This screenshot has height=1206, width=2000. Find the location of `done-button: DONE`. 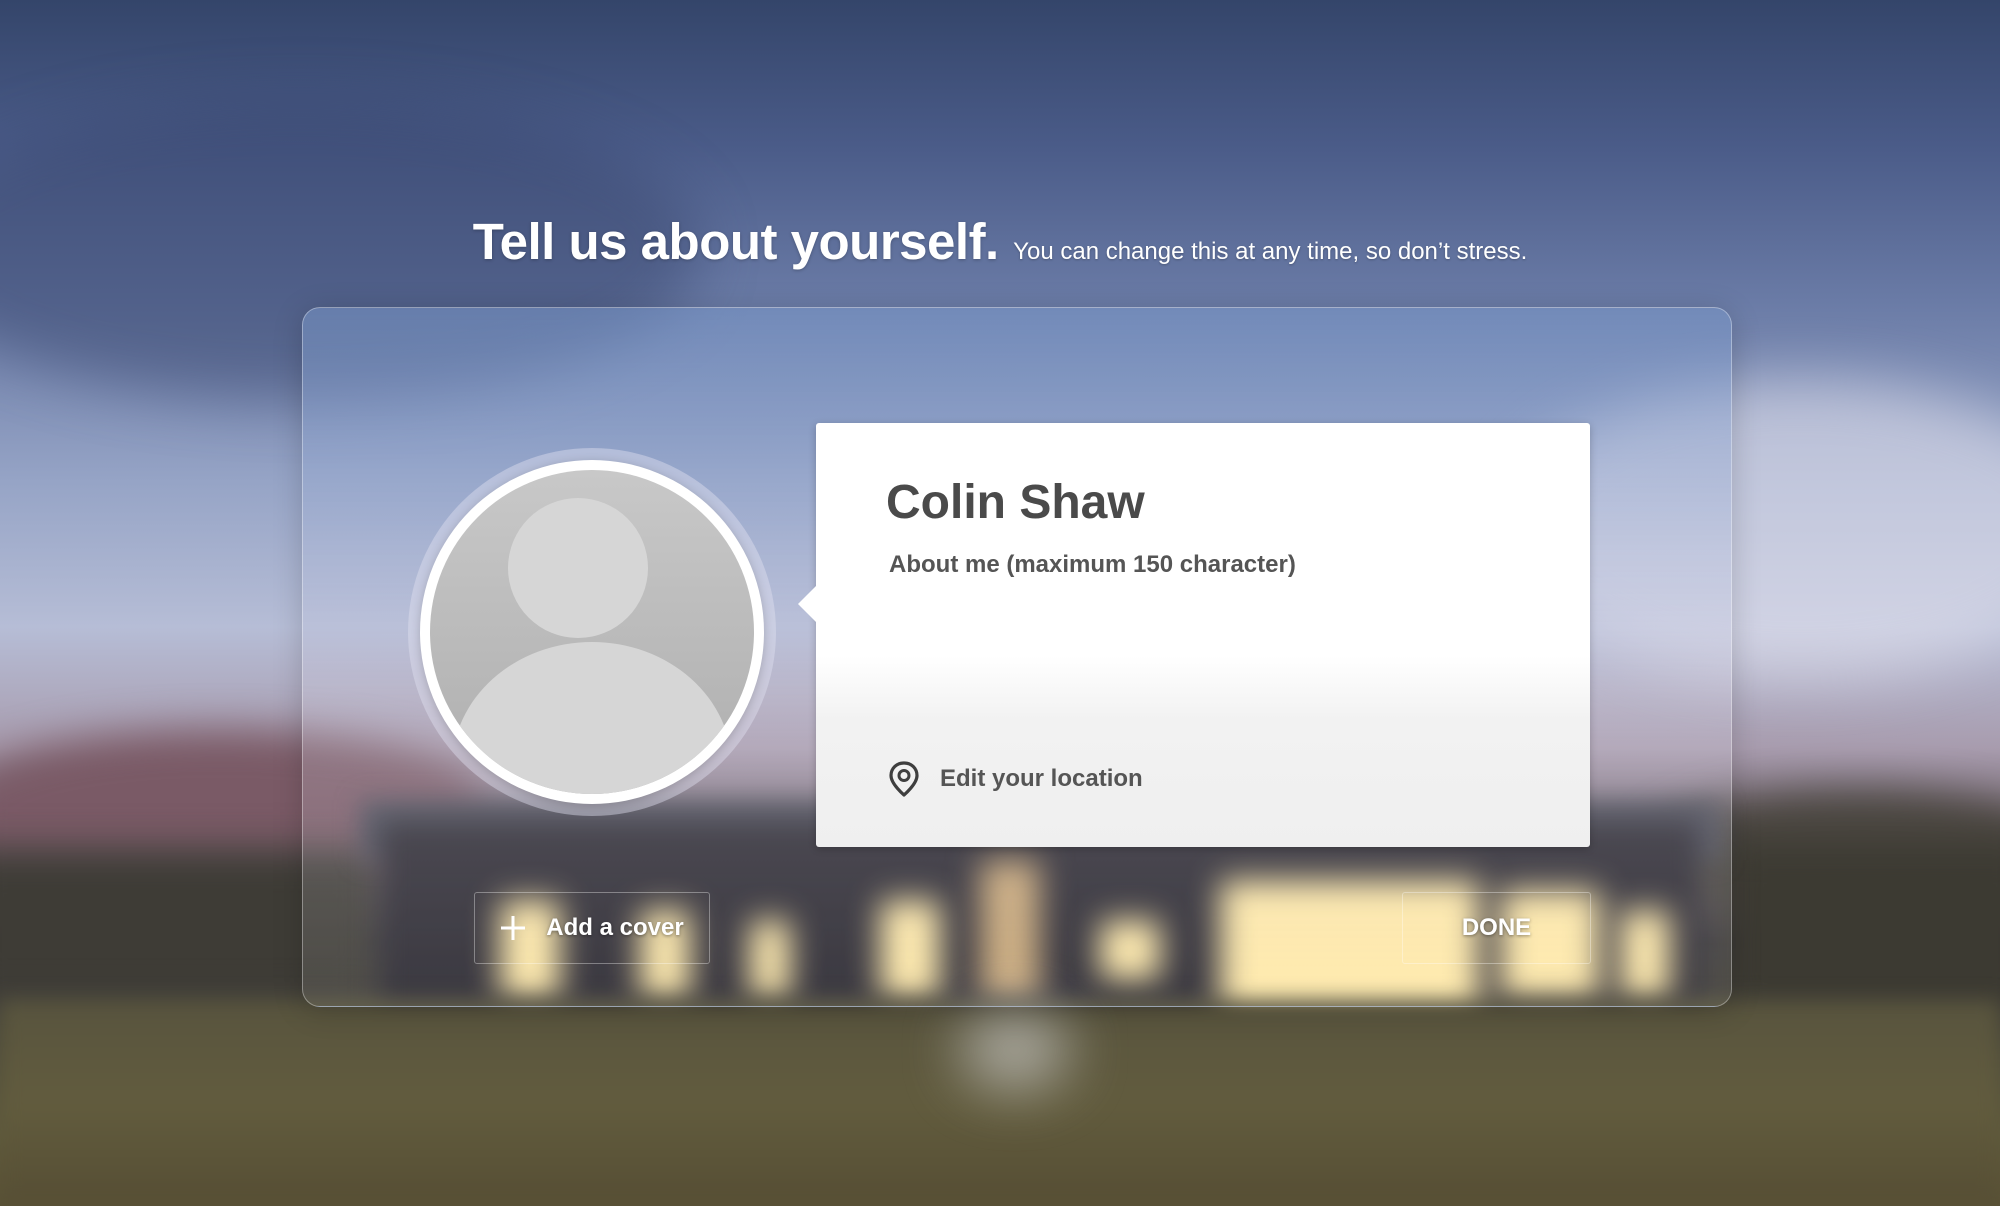

done-button: DONE is located at coordinates (1496, 928).